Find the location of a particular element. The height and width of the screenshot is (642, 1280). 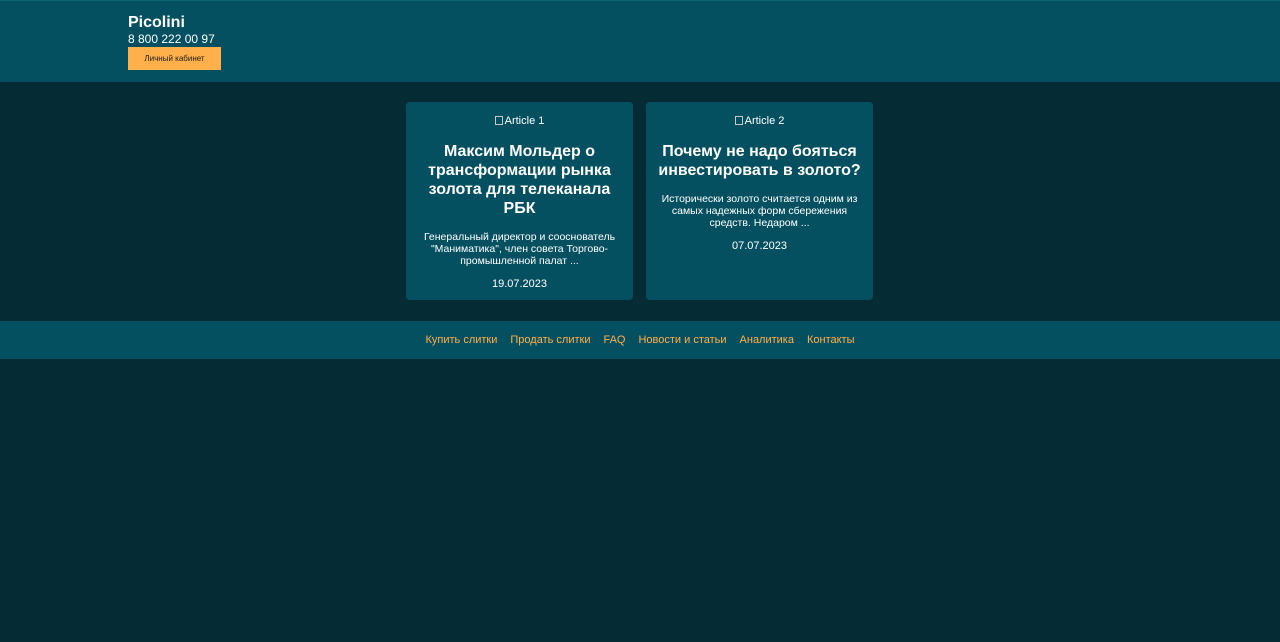

footer-link-contacts: Контакты is located at coordinates (831, 340).